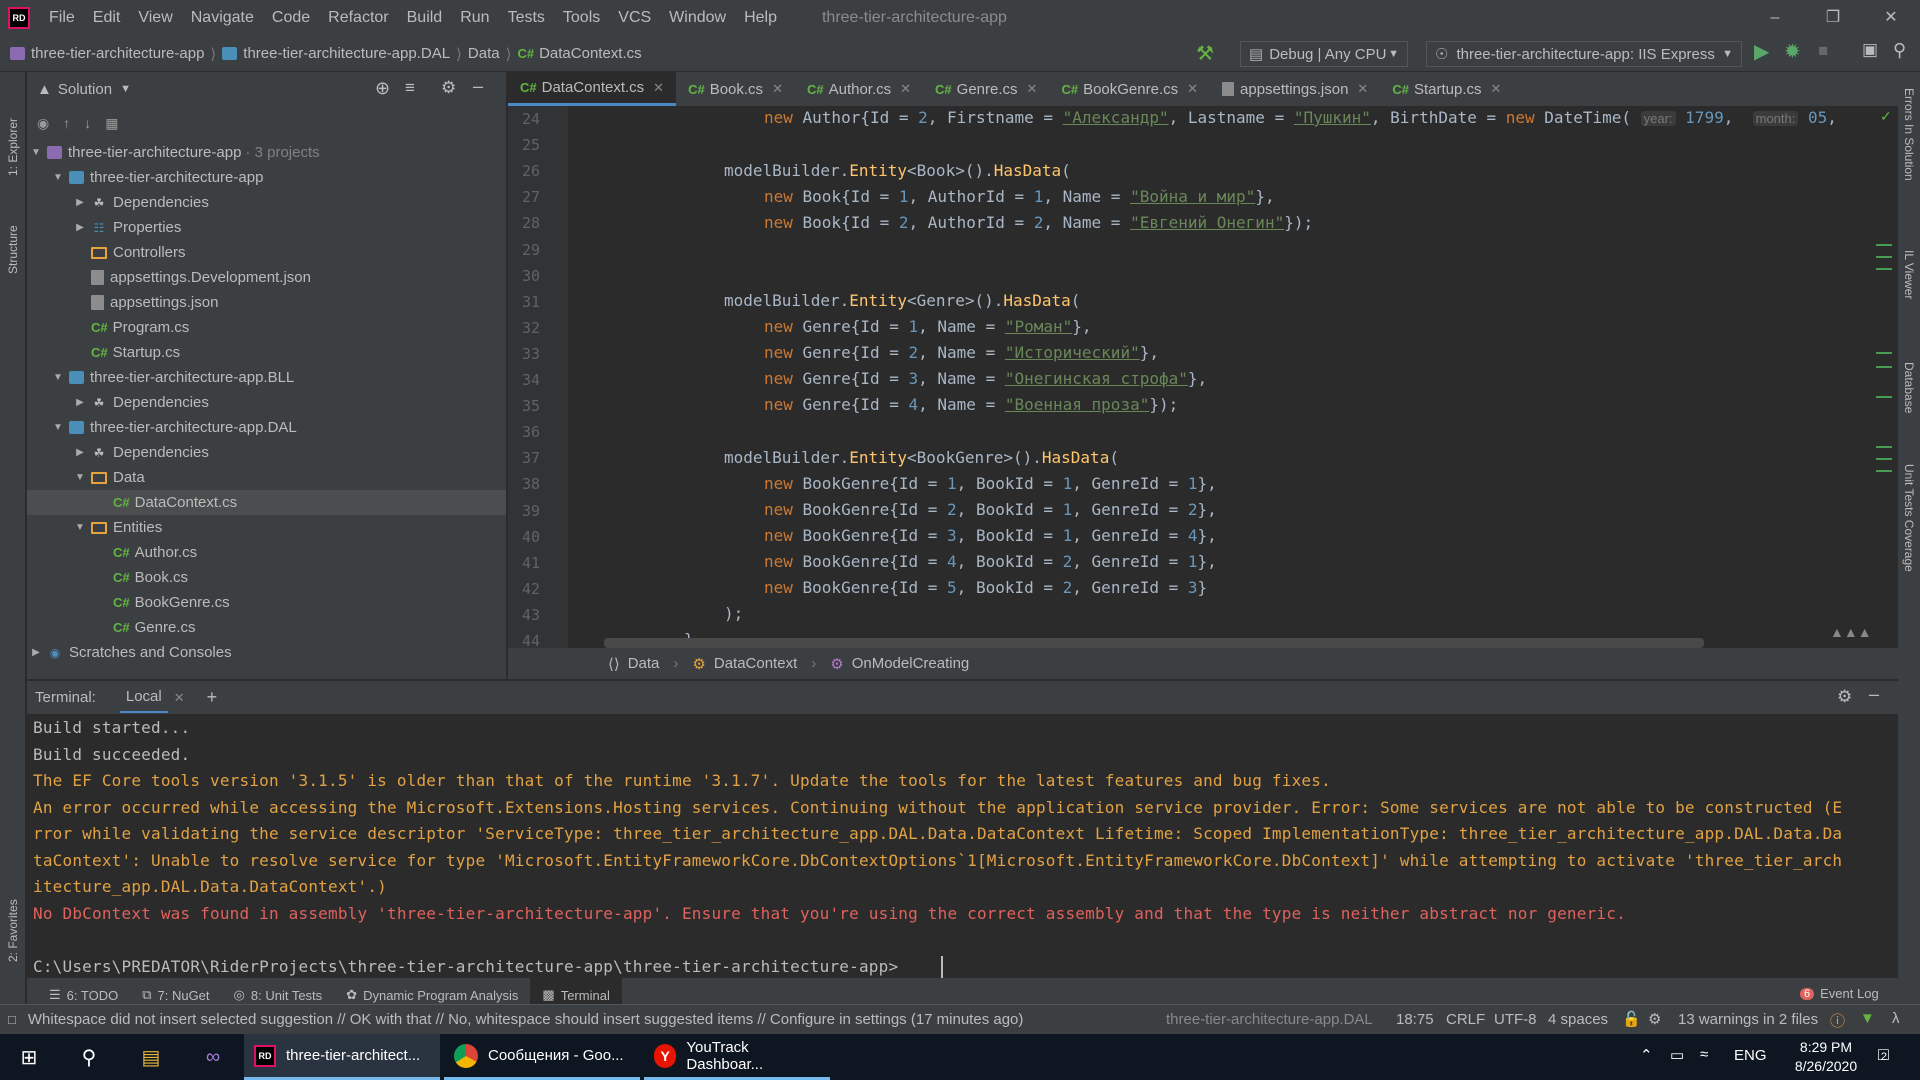 The height and width of the screenshot is (1080, 1920). What do you see at coordinates (1839, 993) in the screenshot?
I see `event-log-button: 6 Event Log` at bounding box center [1839, 993].